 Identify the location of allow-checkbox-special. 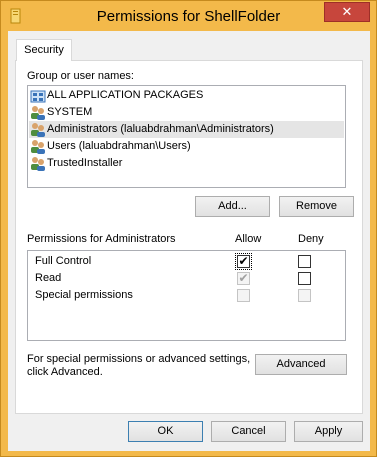
(243, 295).